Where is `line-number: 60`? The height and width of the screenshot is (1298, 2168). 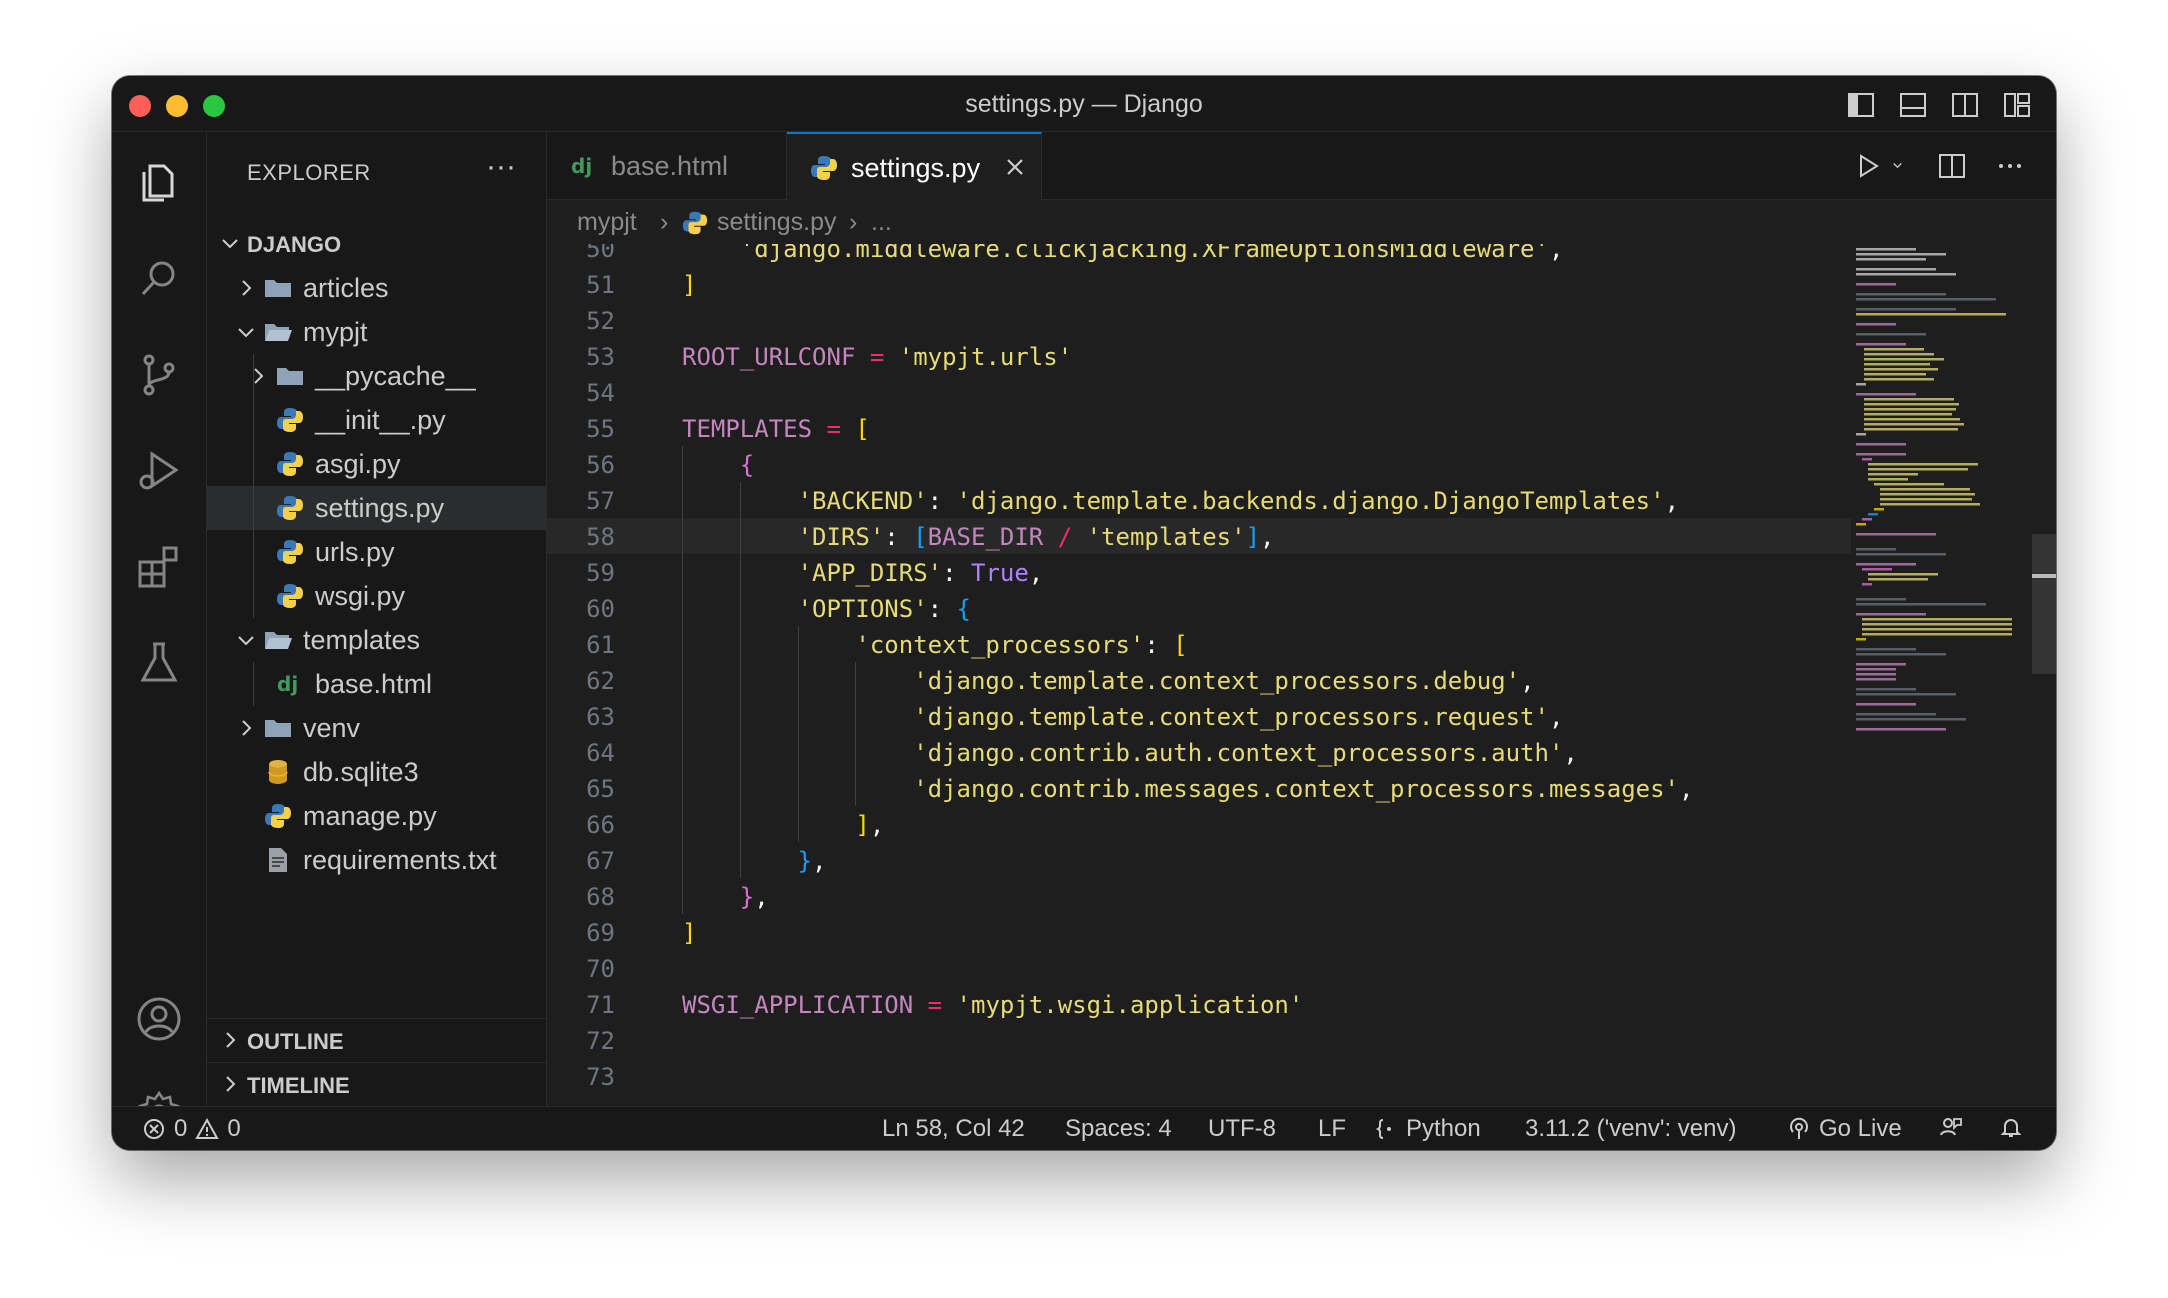
line-number: 60 is located at coordinates (600, 609).